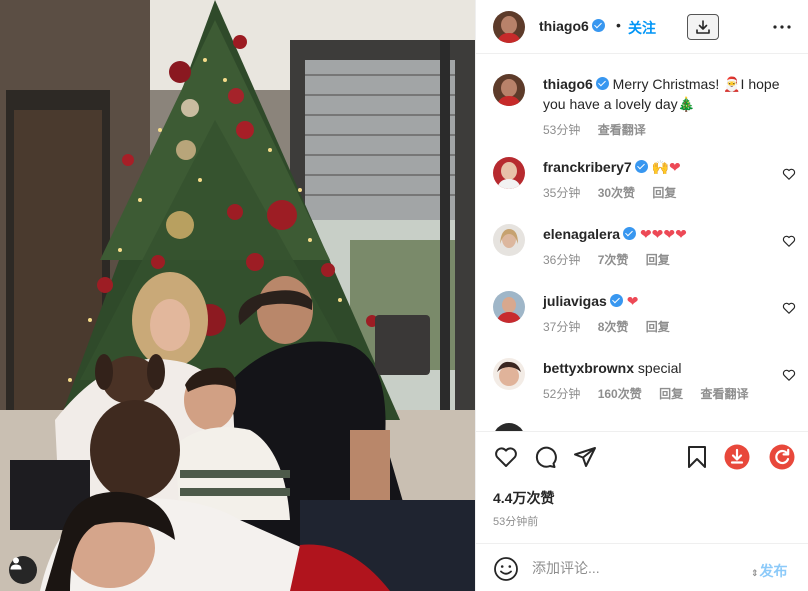 This screenshot has height=591, width=808. Describe the element at coordinates (561, 394) in the screenshot. I see `comment-time: 52分钟` at that location.